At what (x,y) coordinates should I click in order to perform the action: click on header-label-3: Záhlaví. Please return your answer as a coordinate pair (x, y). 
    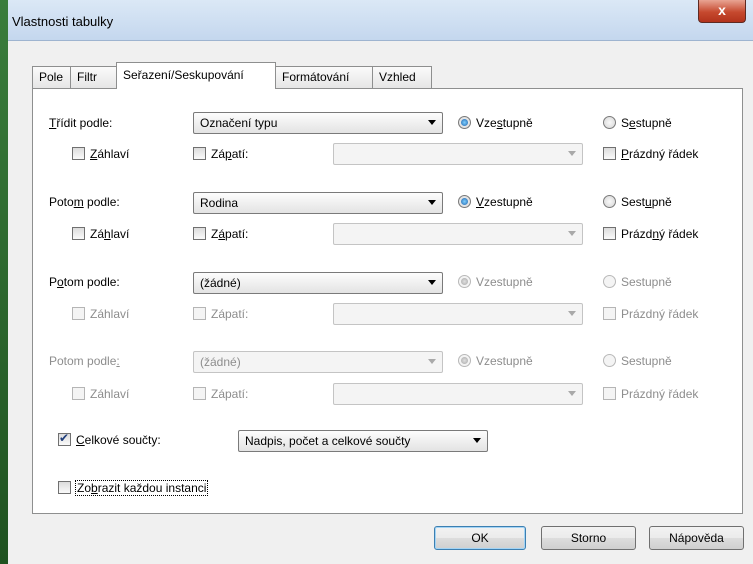
    Looking at the image, I should click on (110, 314).